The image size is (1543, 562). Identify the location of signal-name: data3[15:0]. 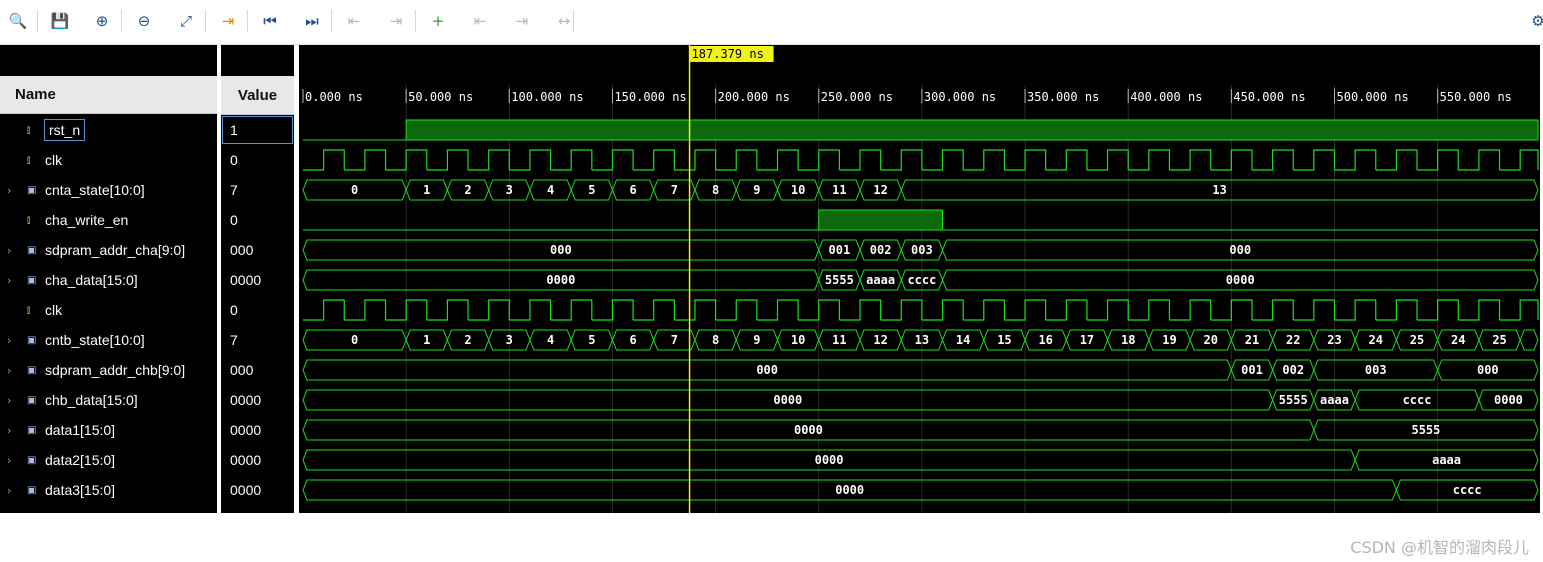
(80, 490).